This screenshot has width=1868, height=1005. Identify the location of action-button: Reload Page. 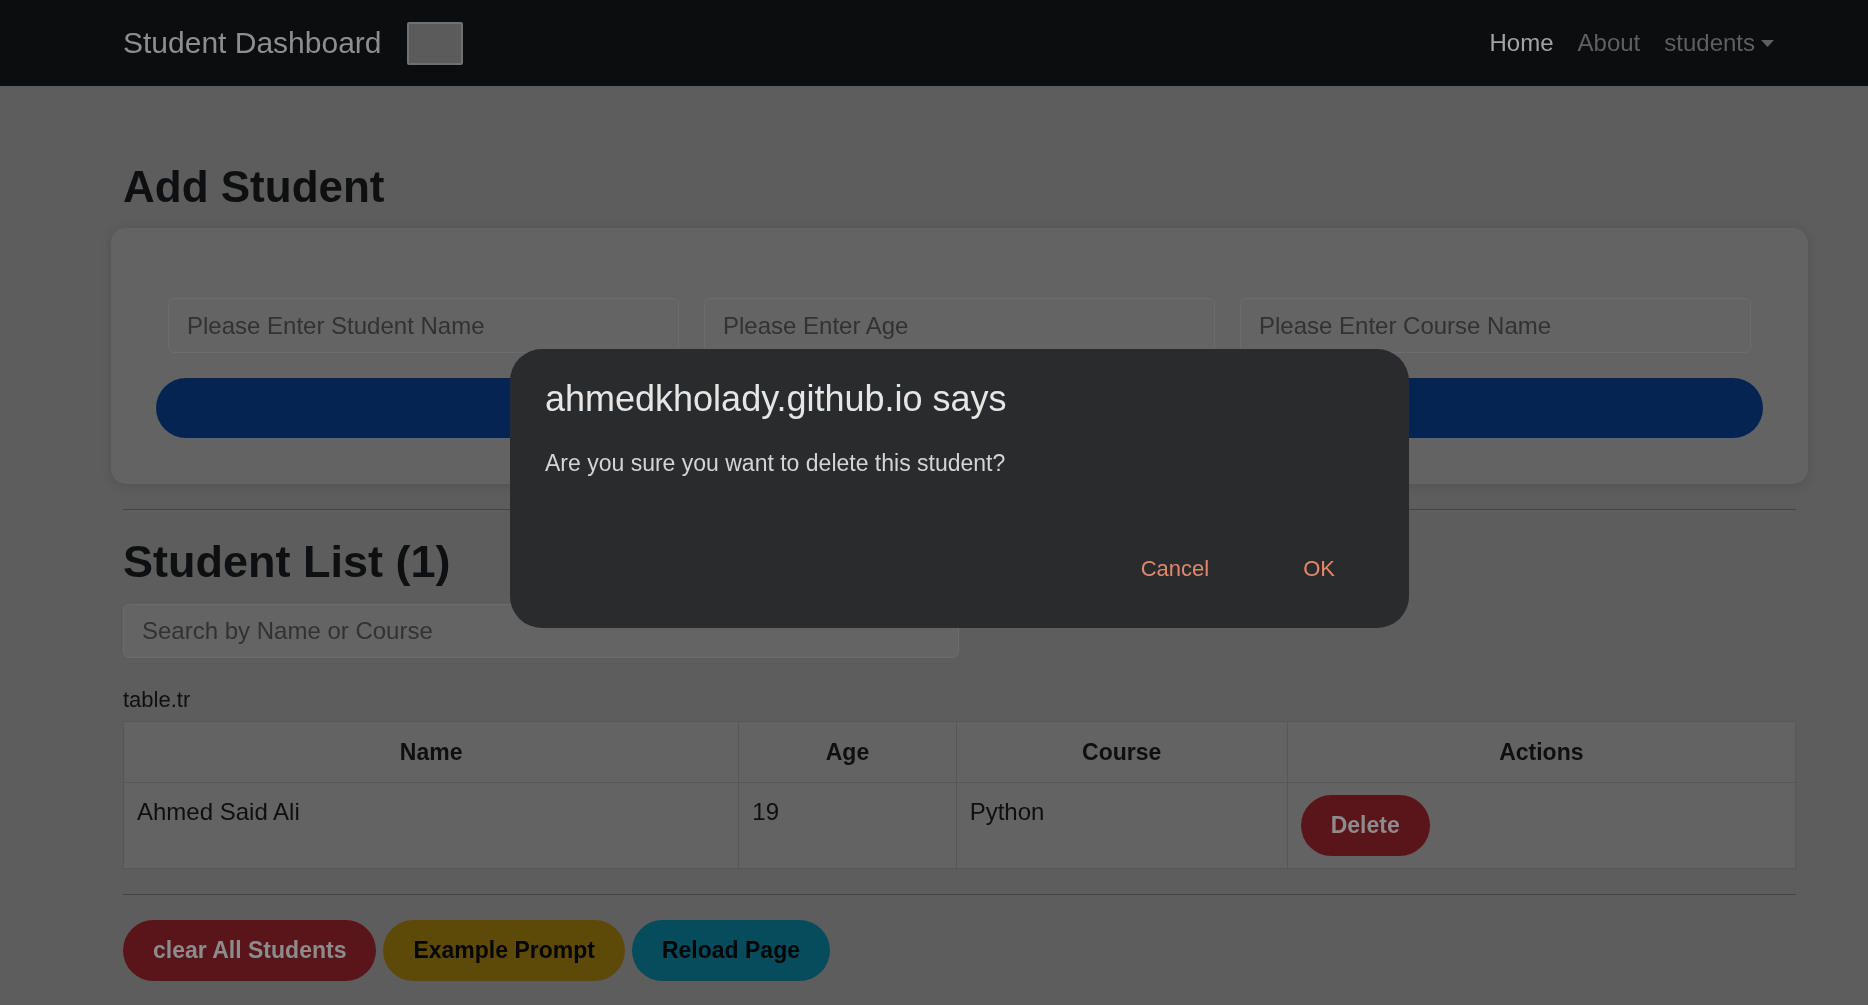
(730, 950).